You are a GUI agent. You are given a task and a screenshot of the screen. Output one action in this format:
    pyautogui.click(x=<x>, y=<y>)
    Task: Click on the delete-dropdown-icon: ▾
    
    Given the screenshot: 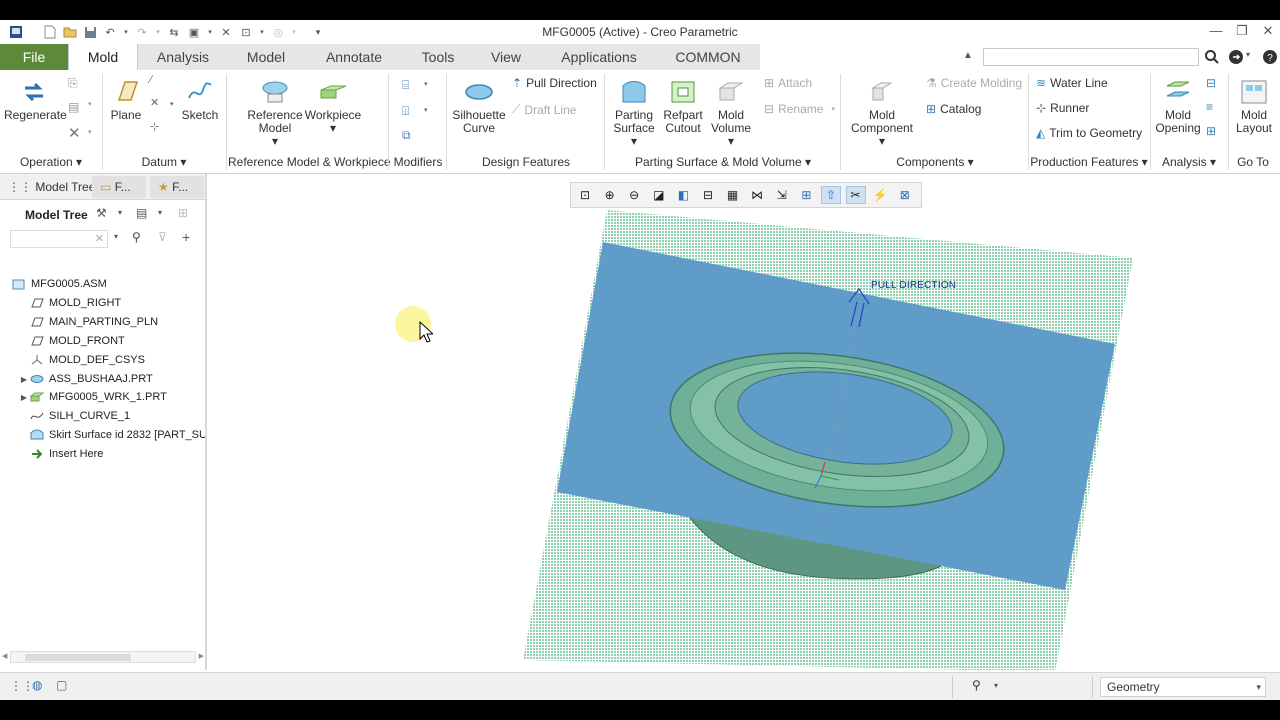 What is the action you would take?
    pyautogui.click(x=90, y=132)
    